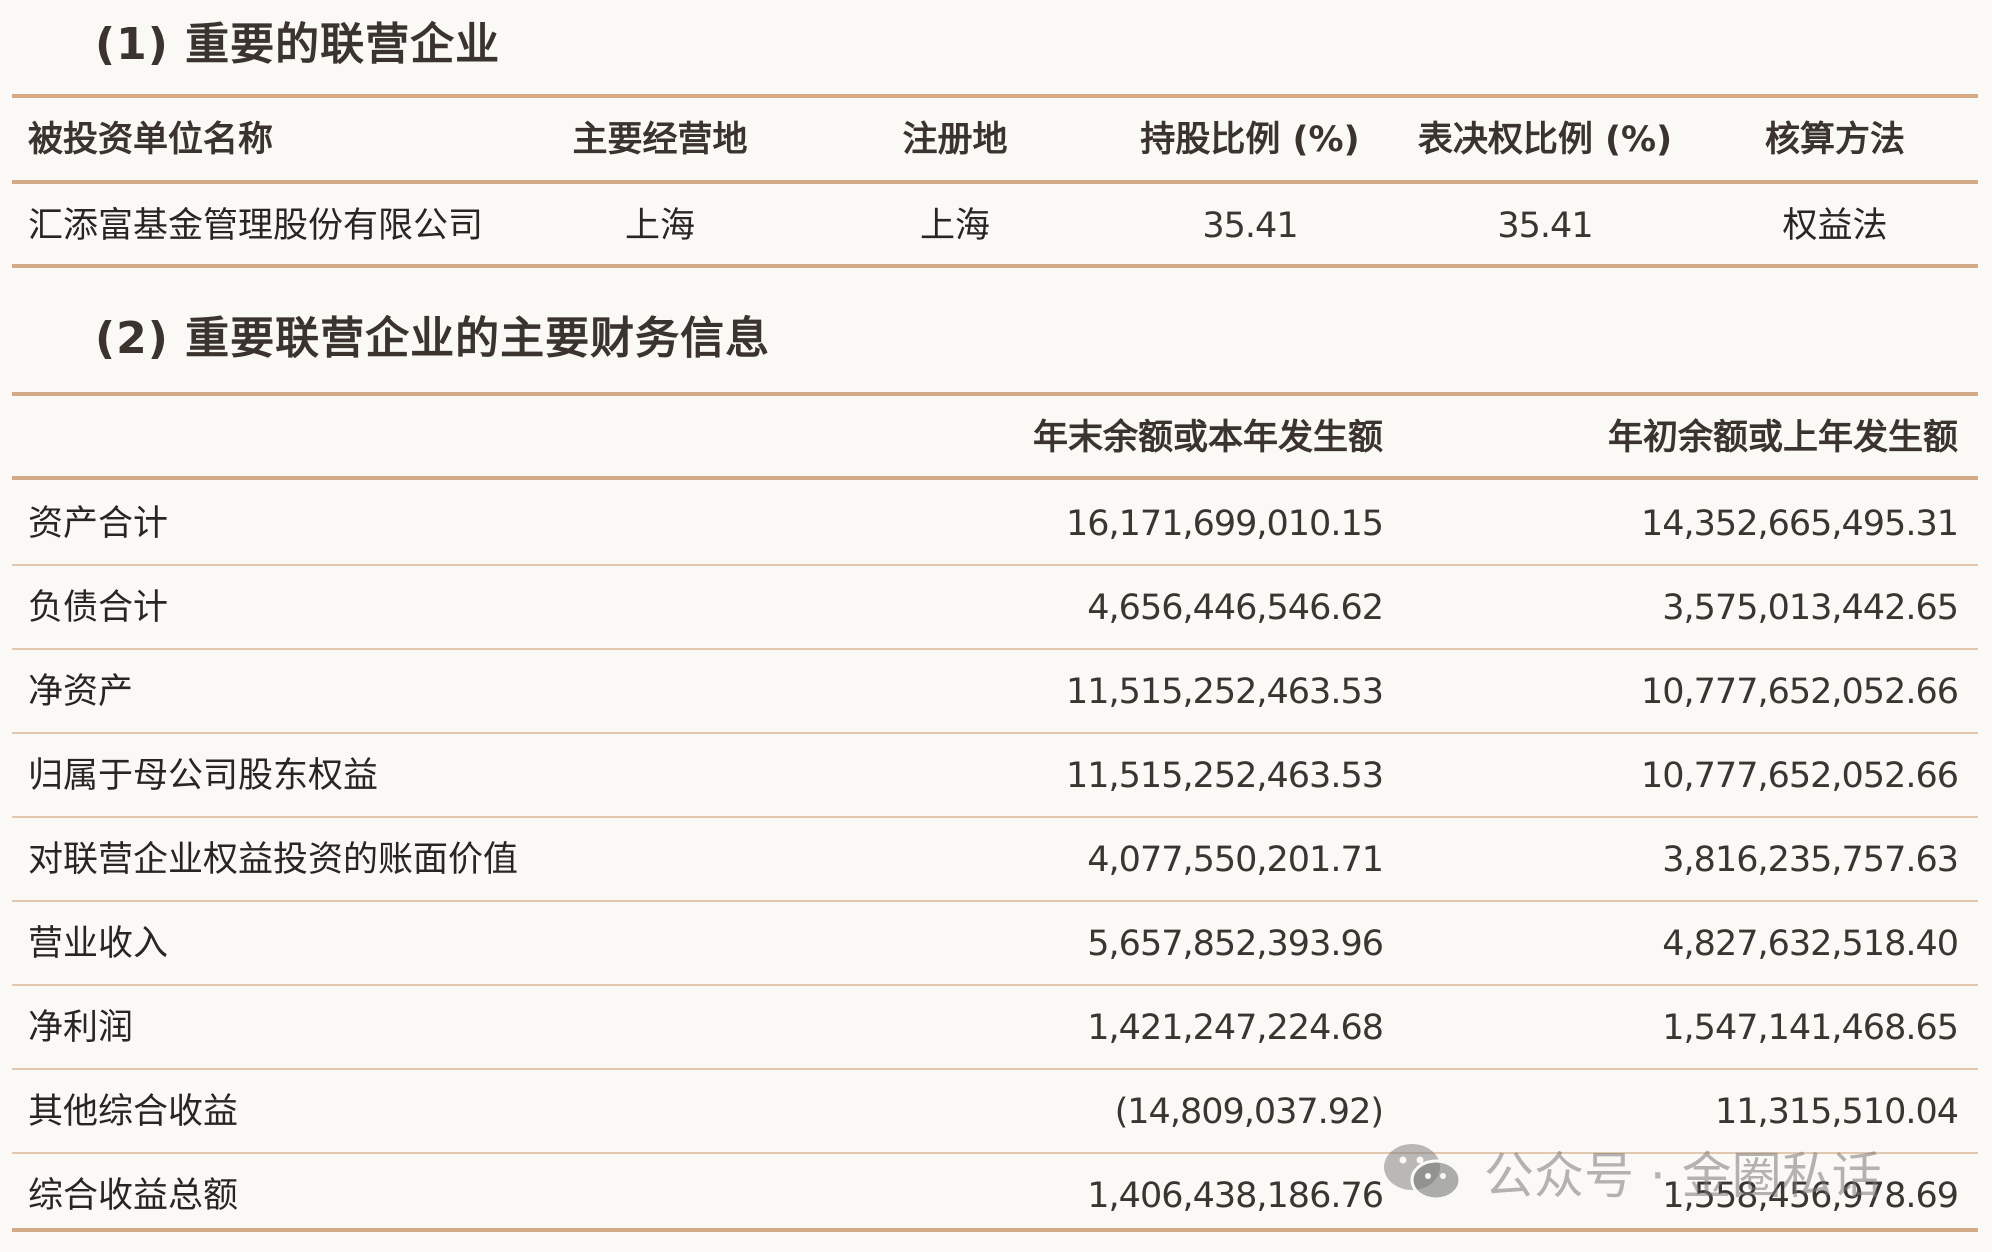 This screenshot has height=1252, width=1992. I want to click on table2-cell-item: 净资产, so click(81, 692).